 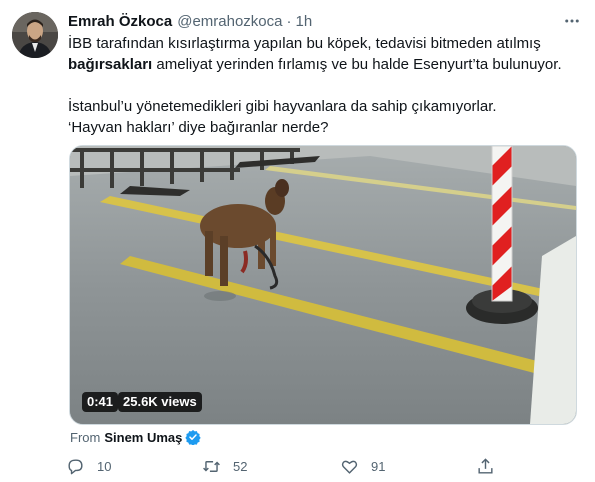 I want to click on share-icon, so click(x=485, y=465).